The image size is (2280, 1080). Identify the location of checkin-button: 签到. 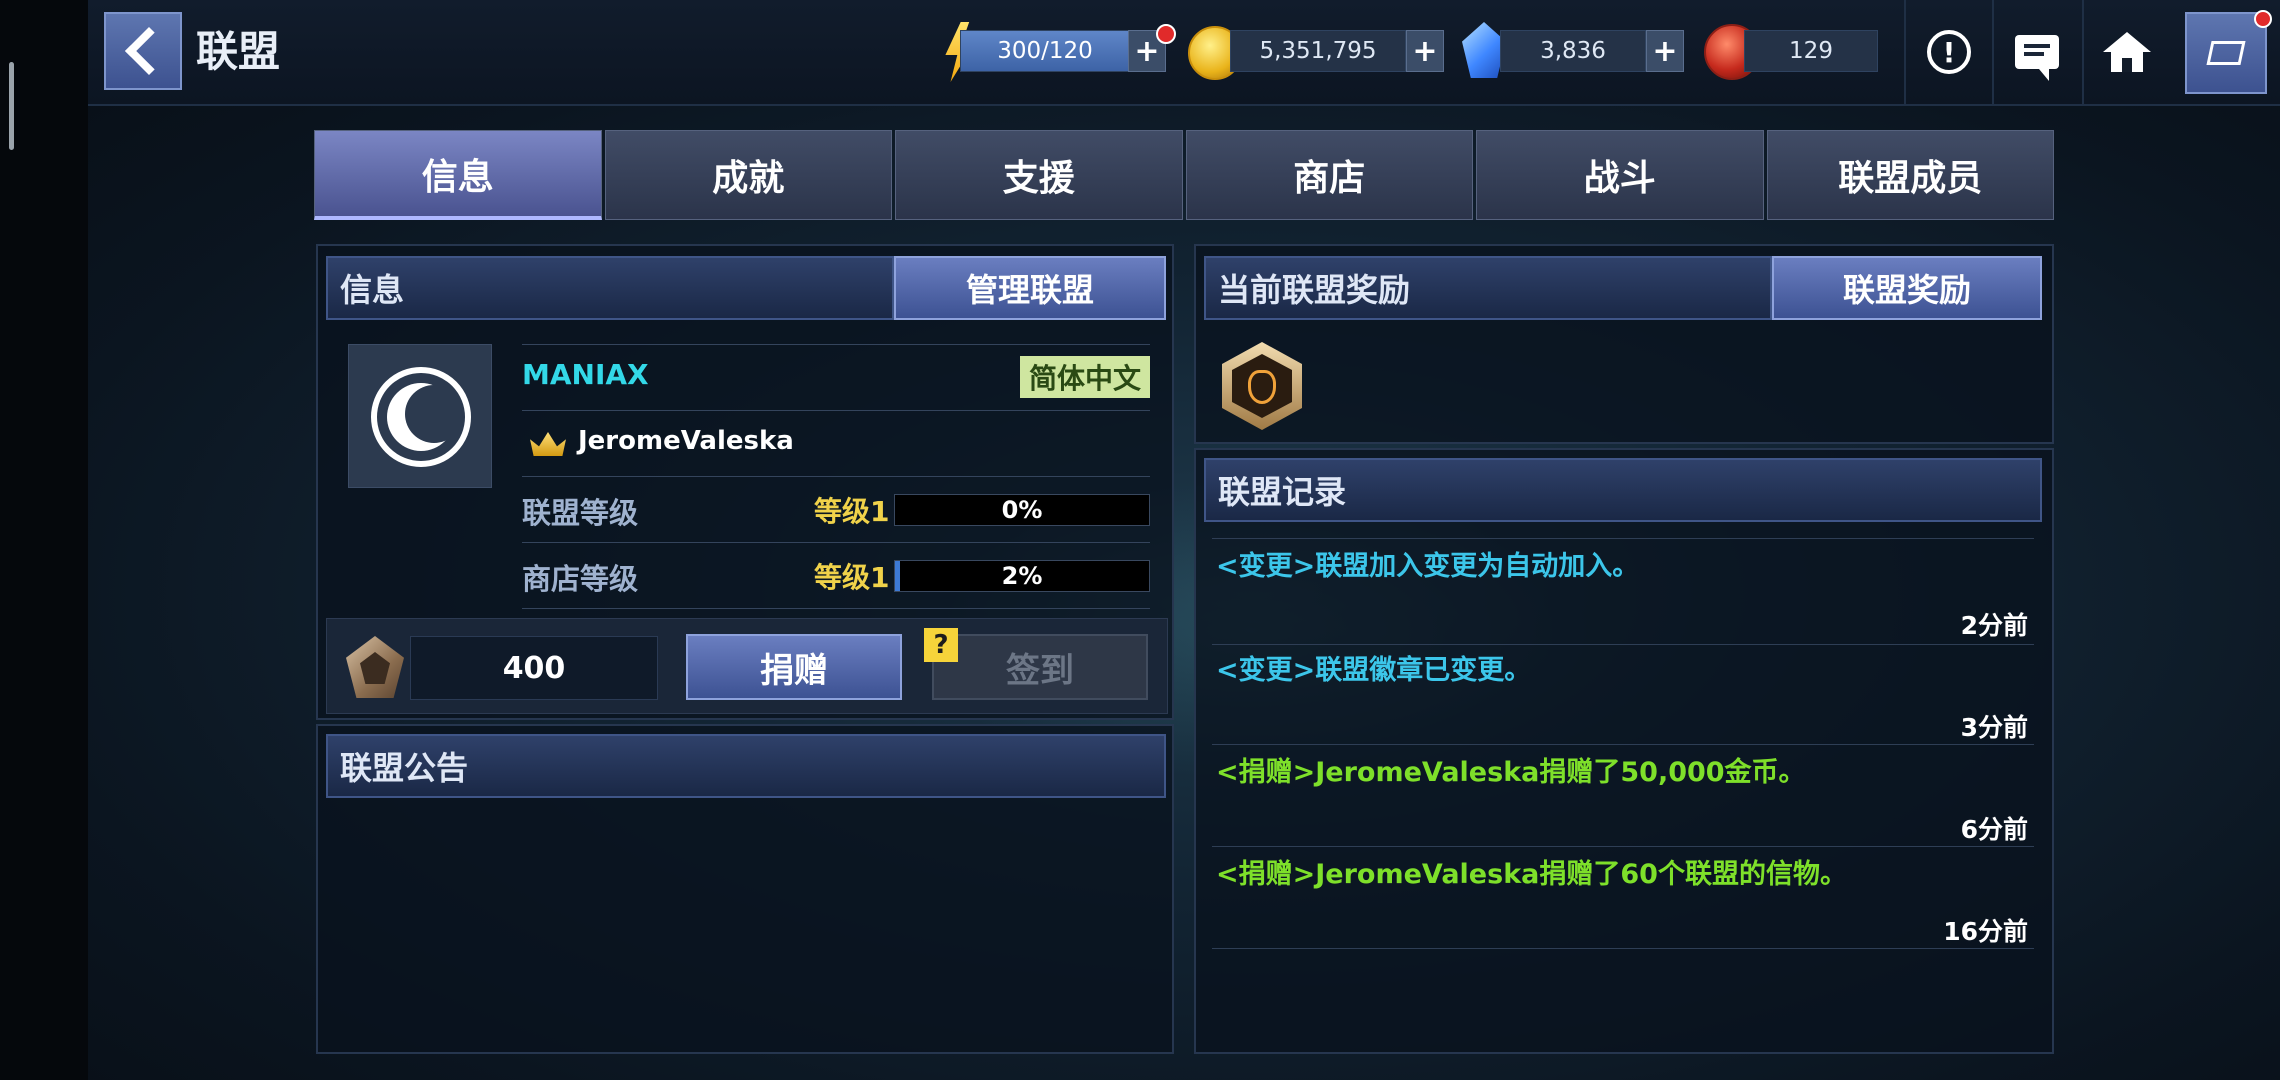
(1040, 667).